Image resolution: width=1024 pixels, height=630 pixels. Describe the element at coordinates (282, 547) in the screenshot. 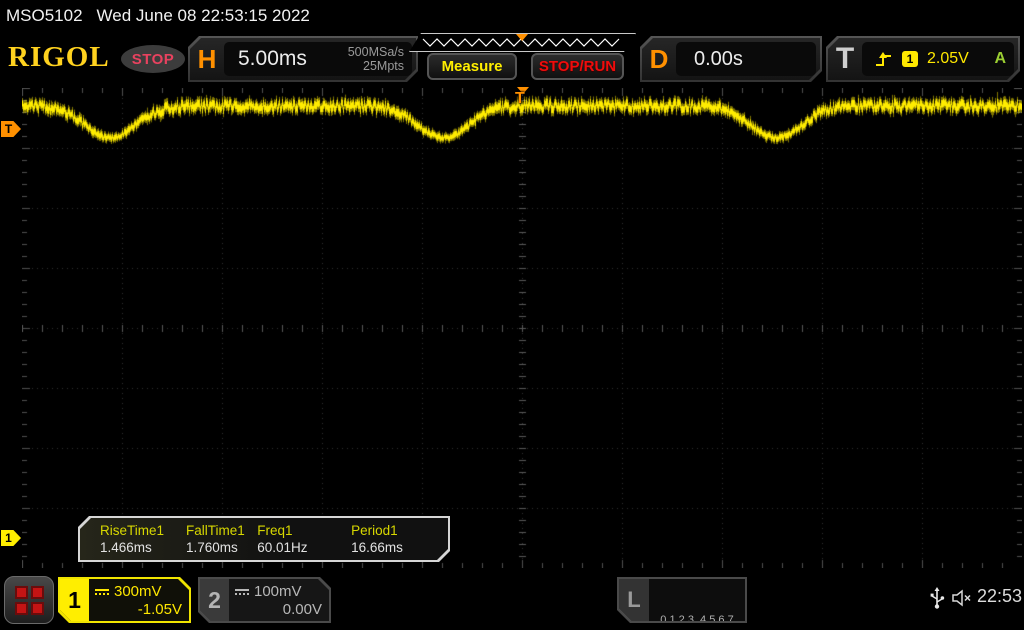

I see `measurement-value: 60.01Hz` at that location.